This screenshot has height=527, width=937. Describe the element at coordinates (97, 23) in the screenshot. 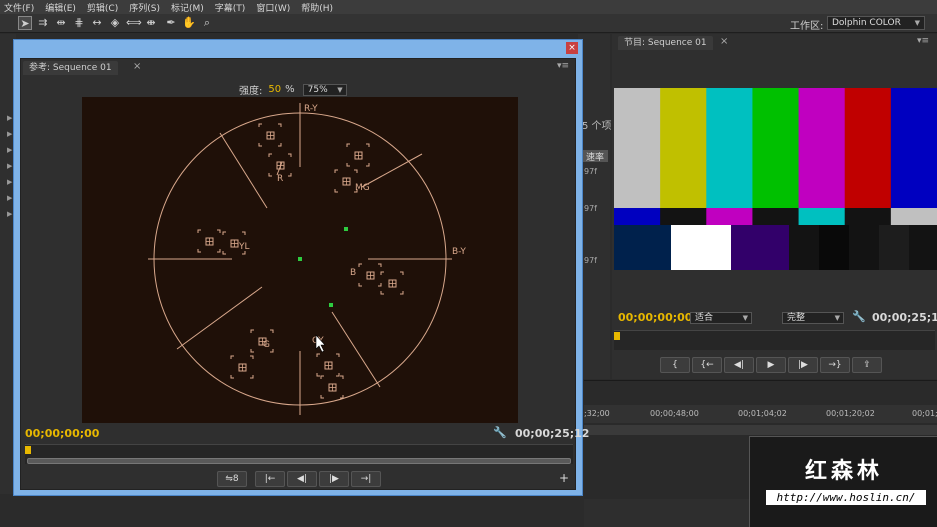

I see `rate-stretch-tool-icon: ↔` at that location.